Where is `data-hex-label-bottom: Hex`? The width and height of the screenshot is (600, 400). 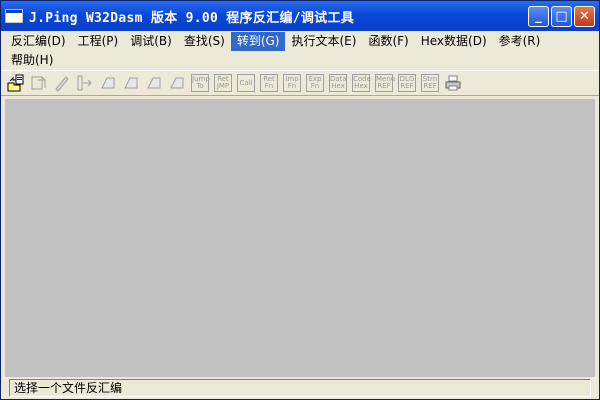 data-hex-label-bottom: Hex is located at coordinates (338, 86).